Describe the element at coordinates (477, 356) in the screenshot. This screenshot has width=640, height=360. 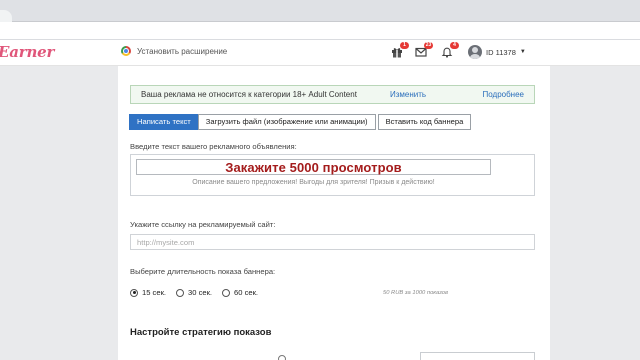
I see `strategy-select` at that location.